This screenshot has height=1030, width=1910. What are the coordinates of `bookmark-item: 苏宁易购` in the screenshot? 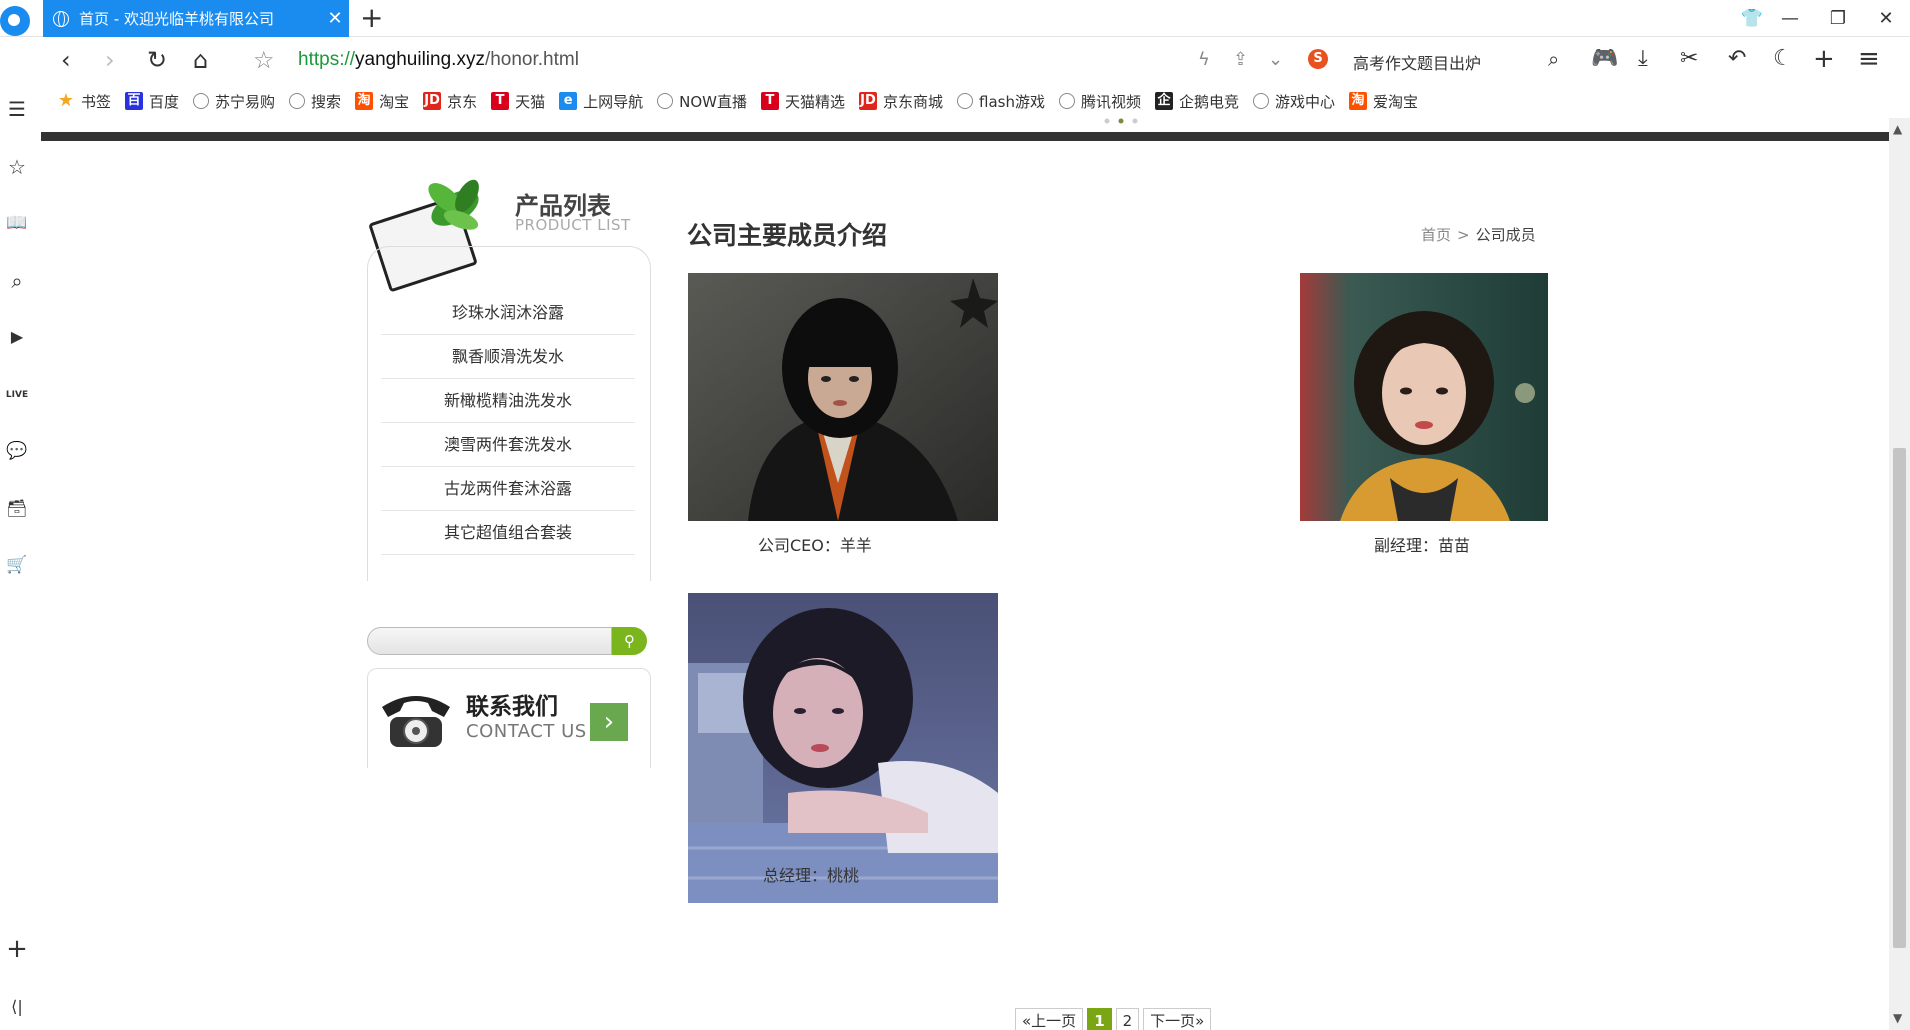 It's located at (234, 101).